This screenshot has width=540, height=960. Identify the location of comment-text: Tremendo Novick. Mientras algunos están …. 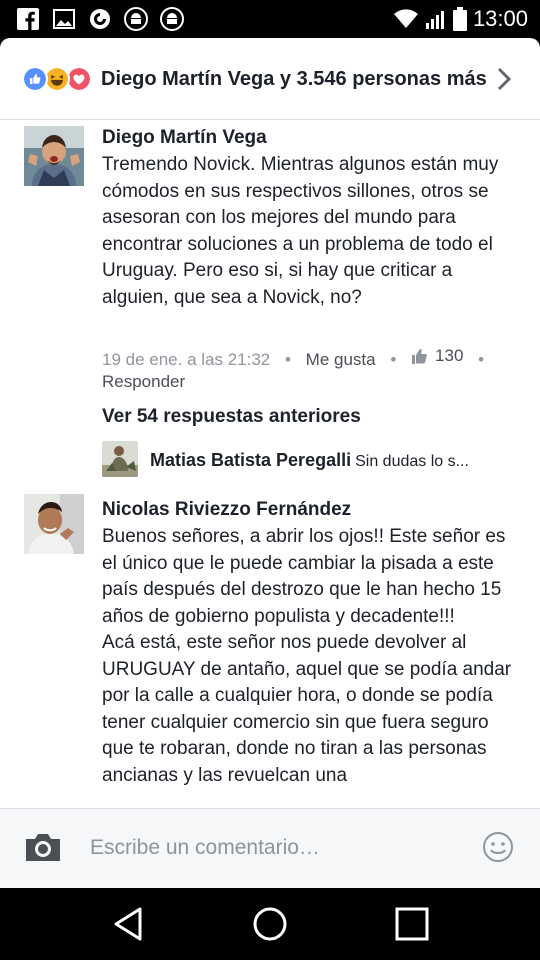
(300, 231).